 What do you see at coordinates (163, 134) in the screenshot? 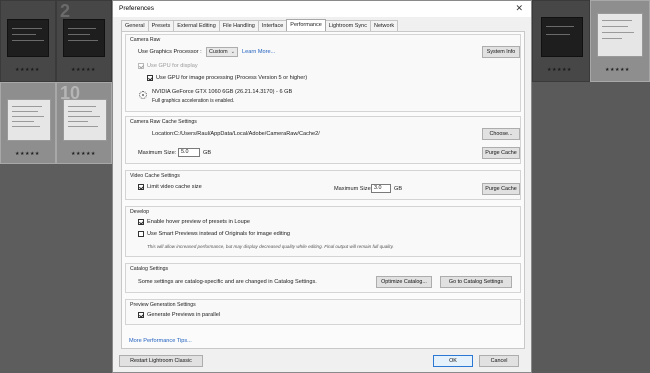
I see `cache-location-label: Location:` at bounding box center [163, 134].